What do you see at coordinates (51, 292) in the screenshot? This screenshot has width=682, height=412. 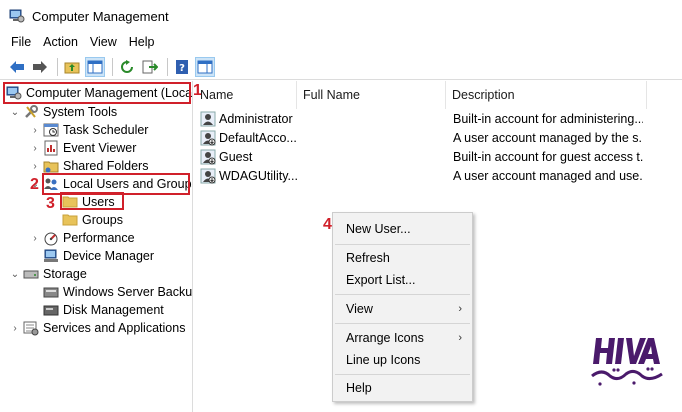 I see `backup-icon` at bounding box center [51, 292].